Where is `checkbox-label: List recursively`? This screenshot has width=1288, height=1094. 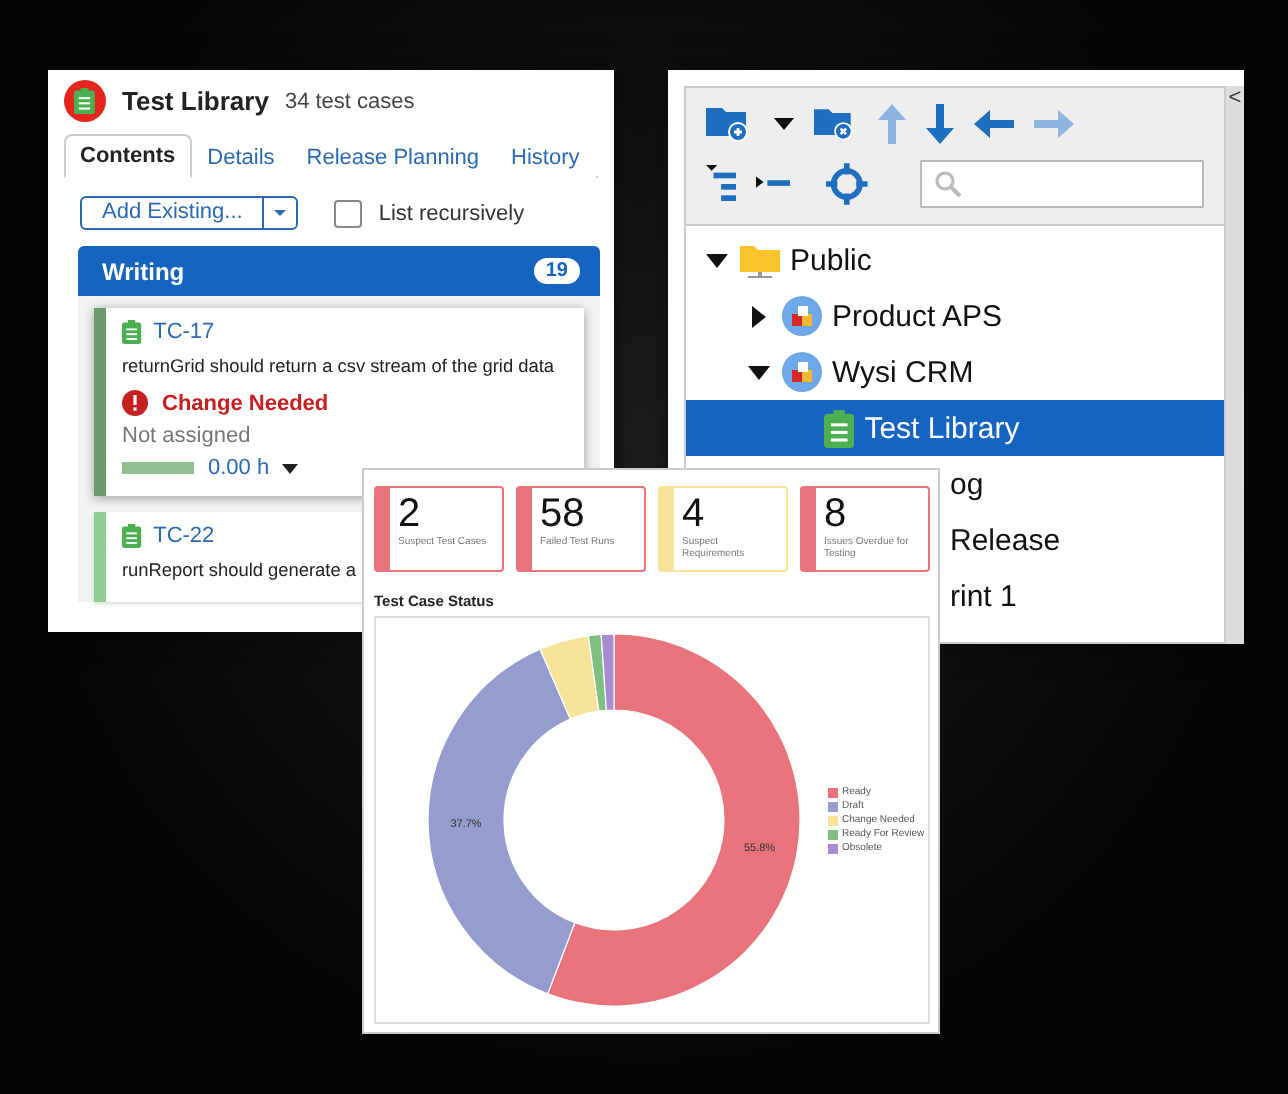 checkbox-label: List recursively is located at coordinates (451, 213).